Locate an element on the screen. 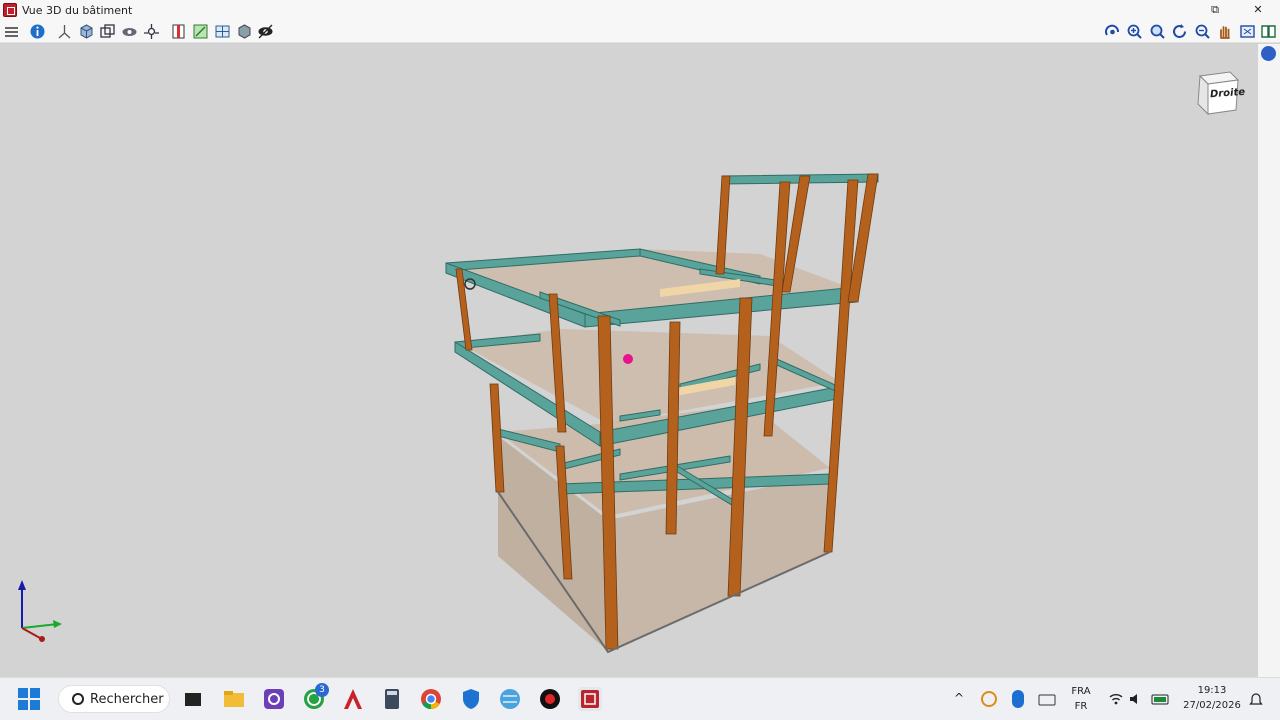 The height and width of the screenshot is (720, 1280). close-button: ✕ is located at coordinates (1258, 10).